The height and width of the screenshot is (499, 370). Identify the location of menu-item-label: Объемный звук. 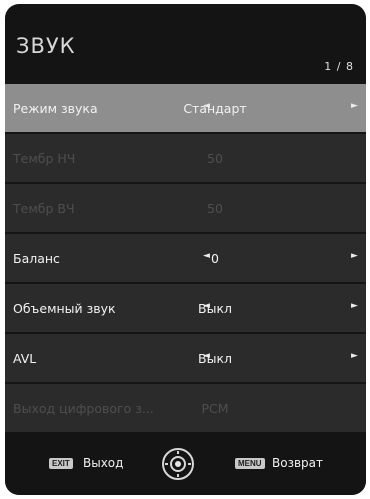
(64, 308).